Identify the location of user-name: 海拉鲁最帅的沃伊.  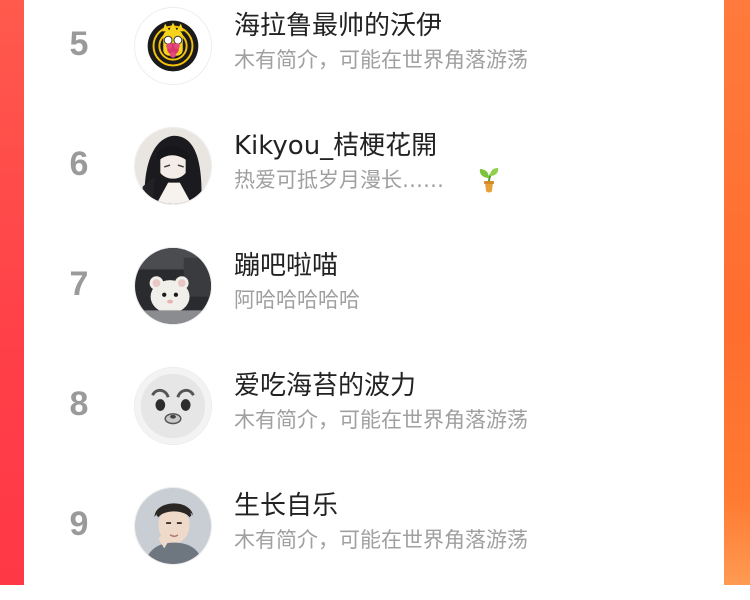
(338, 26).